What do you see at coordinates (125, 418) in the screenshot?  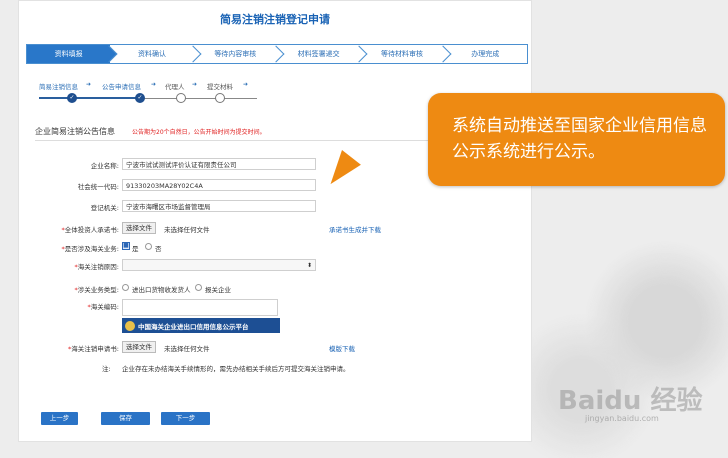 I see `save-button: 保存` at bounding box center [125, 418].